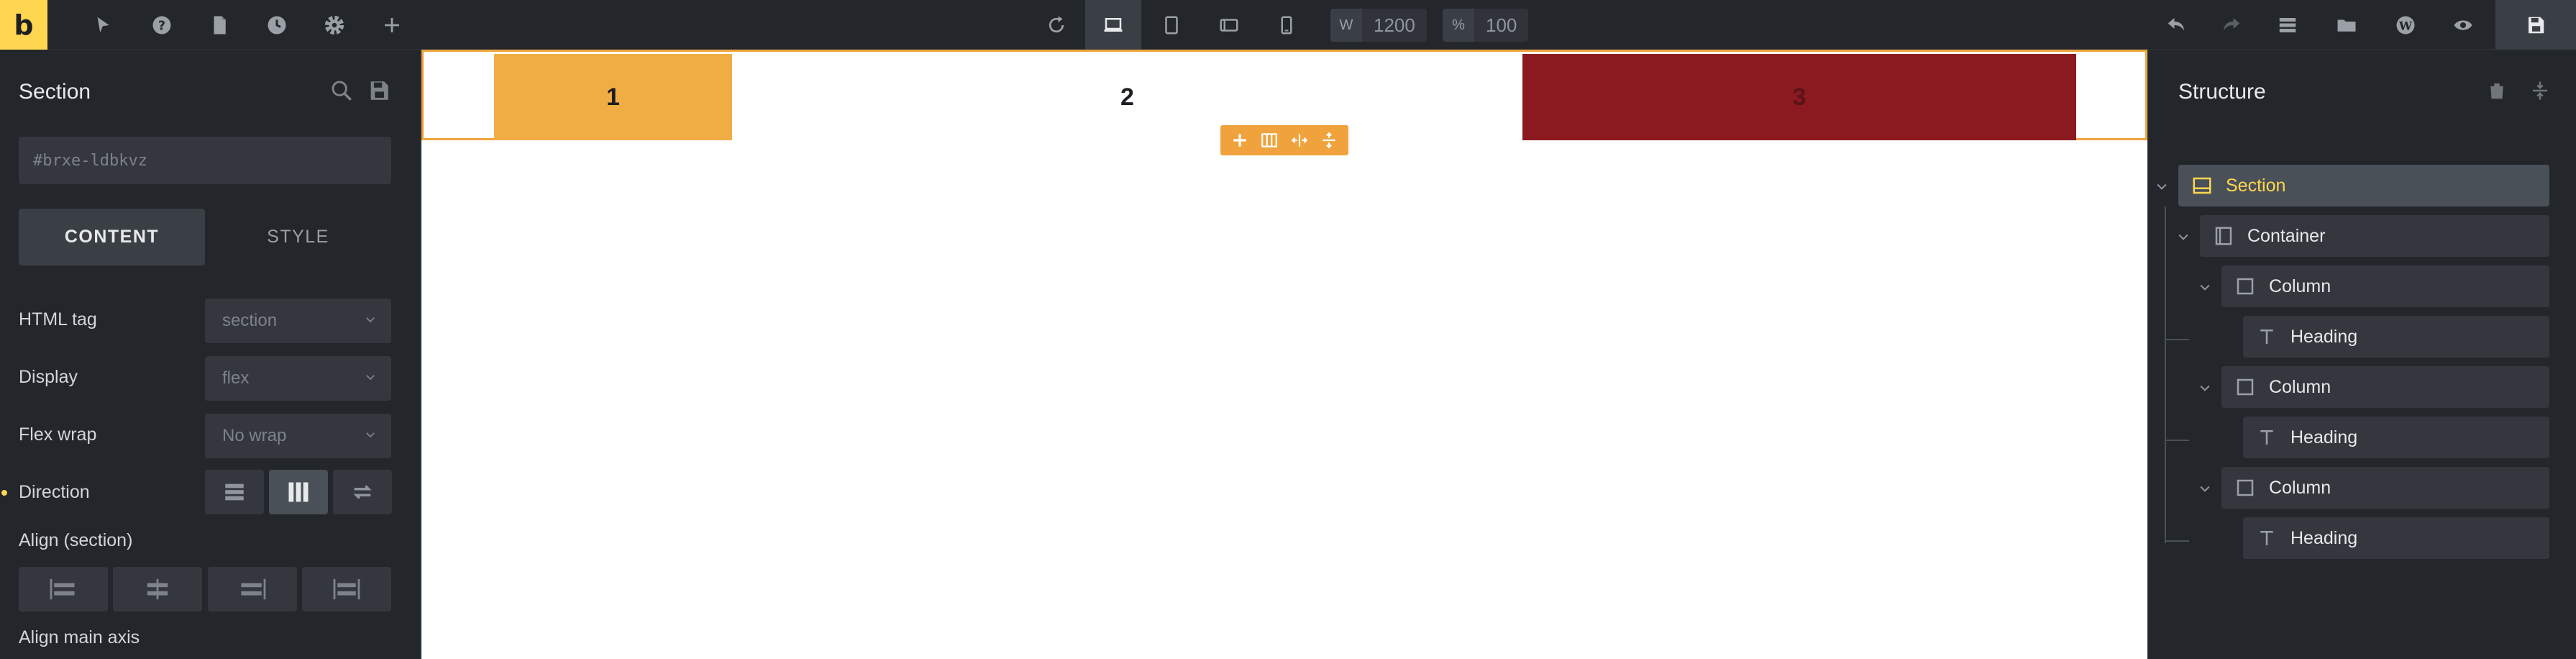  Describe the element at coordinates (1269, 141) in the screenshot. I see `columns-layout-icon` at that location.